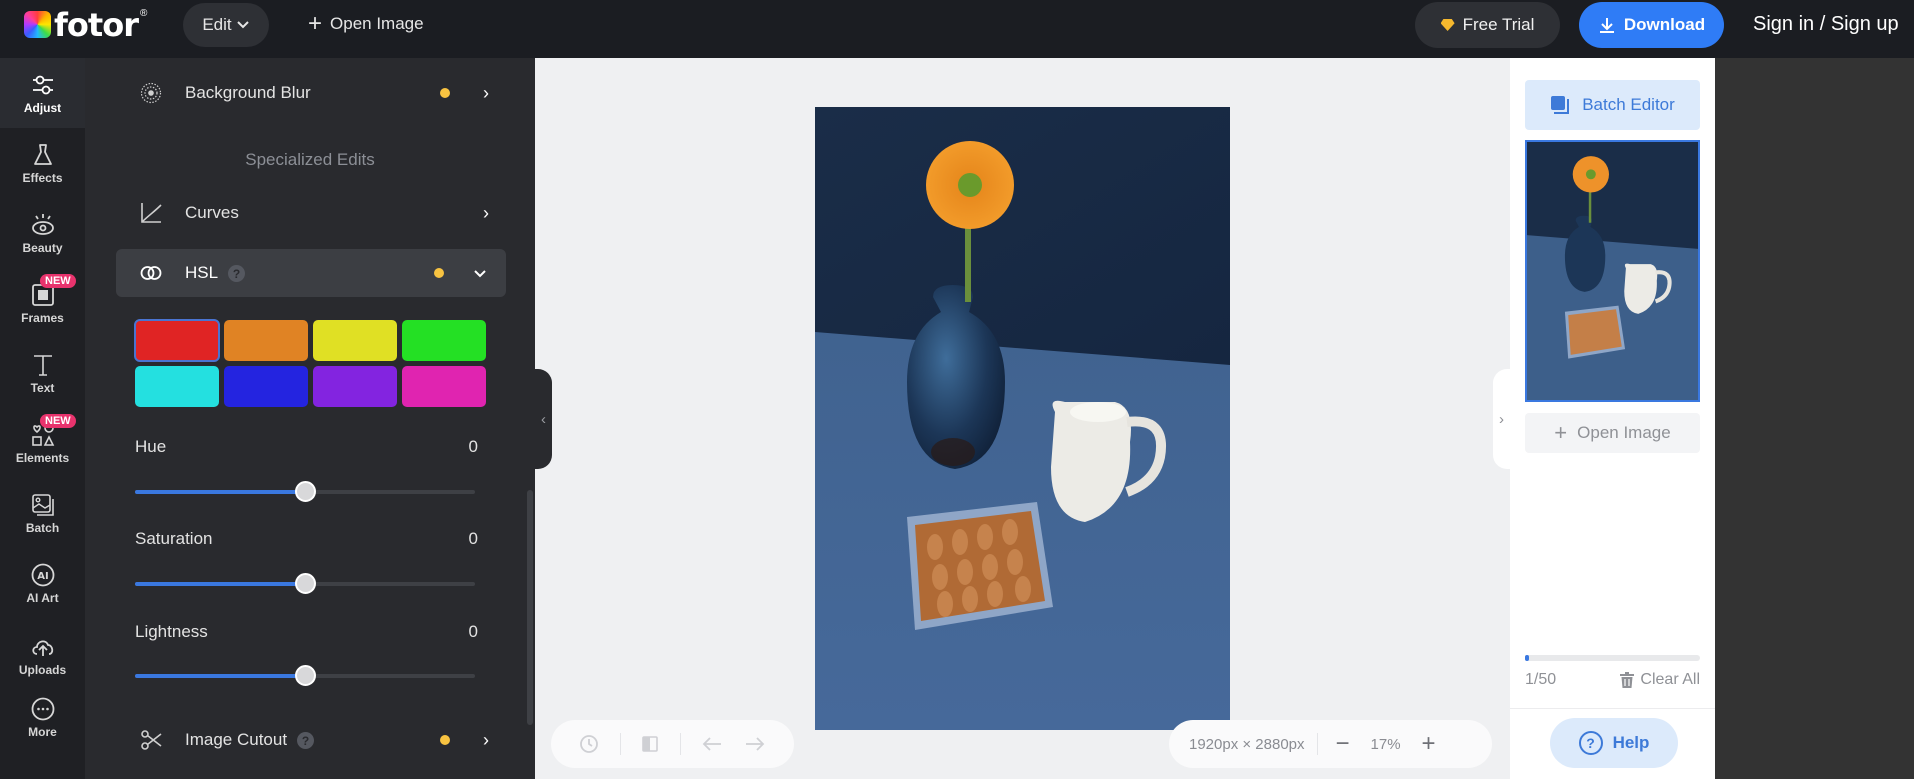  What do you see at coordinates (42, 84) in the screenshot?
I see `sliders-icon` at bounding box center [42, 84].